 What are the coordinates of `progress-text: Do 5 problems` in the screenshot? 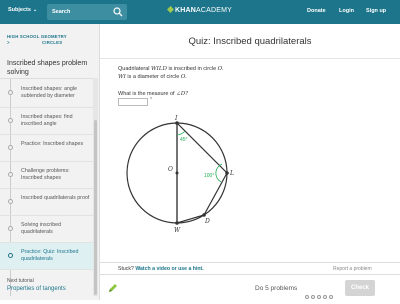 It's located at (276, 288).